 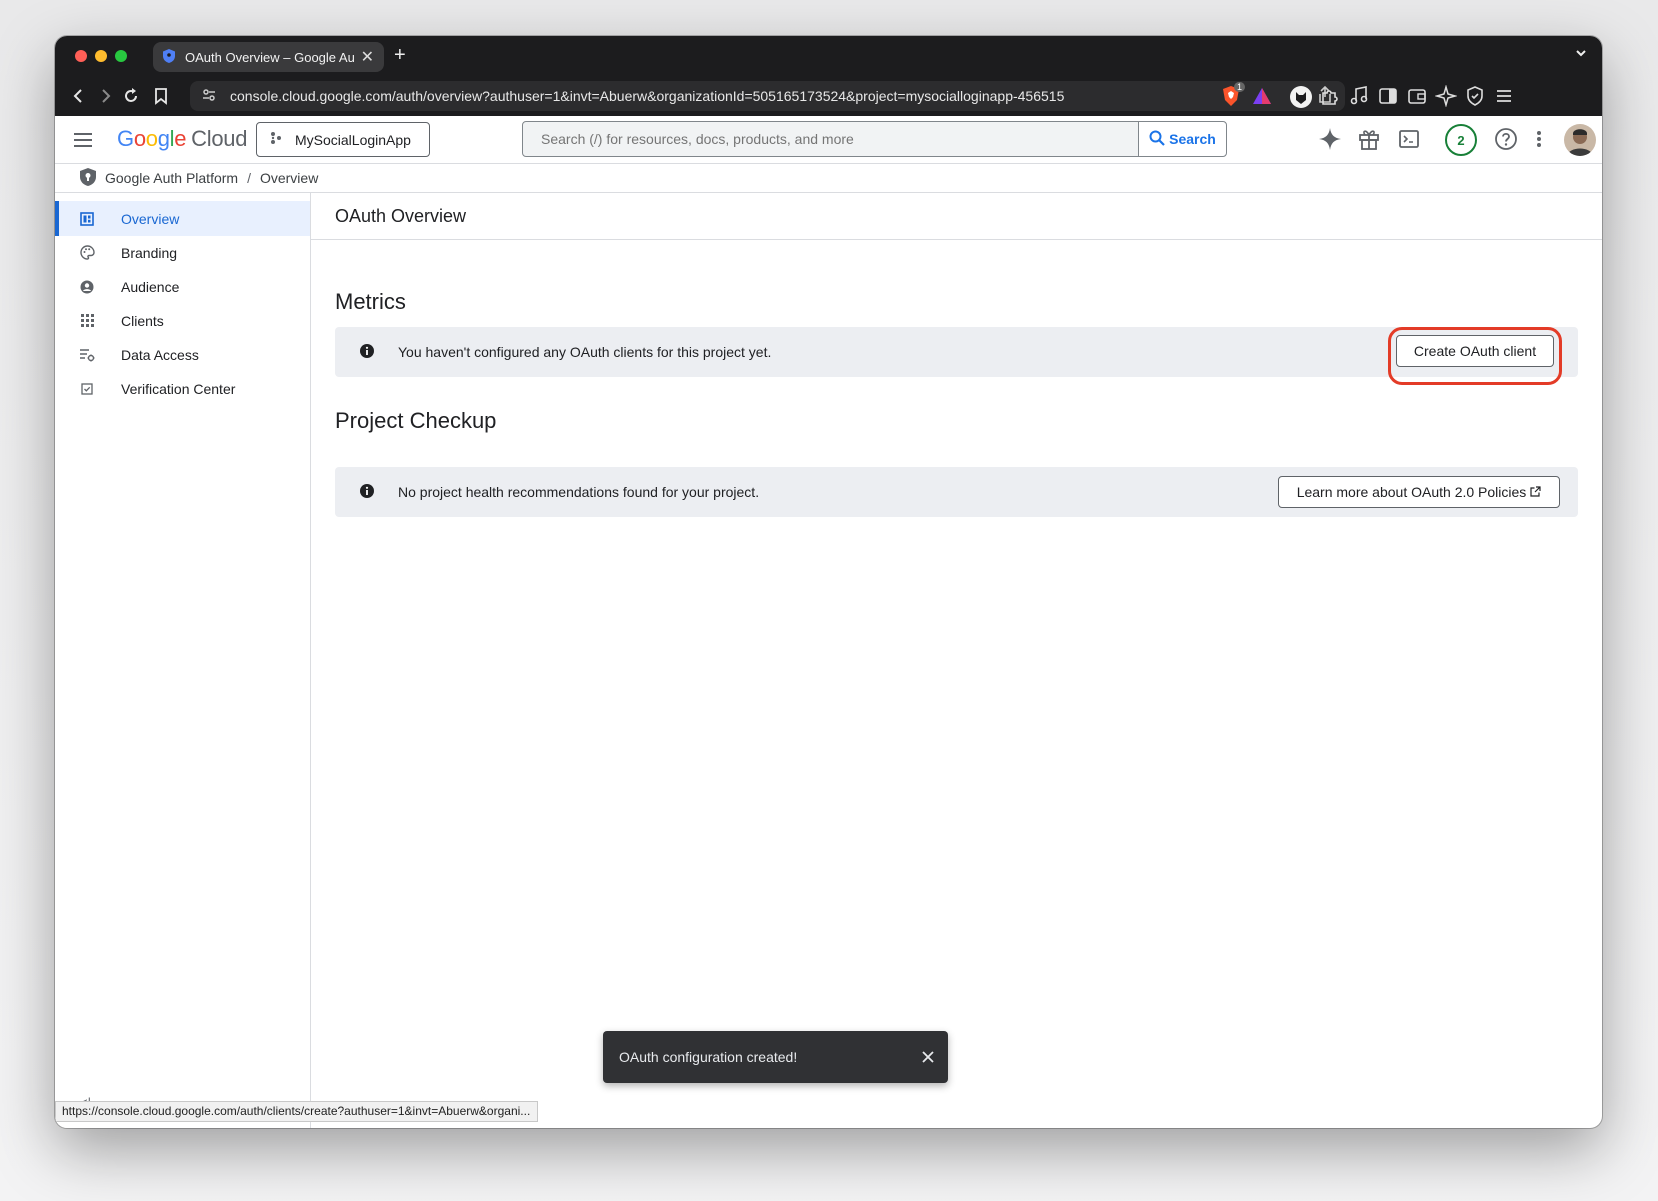 What do you see at coordinates (400, 55) in the screenshot?
I see `new-tab-icon: +` at bounding box center [400, 55].